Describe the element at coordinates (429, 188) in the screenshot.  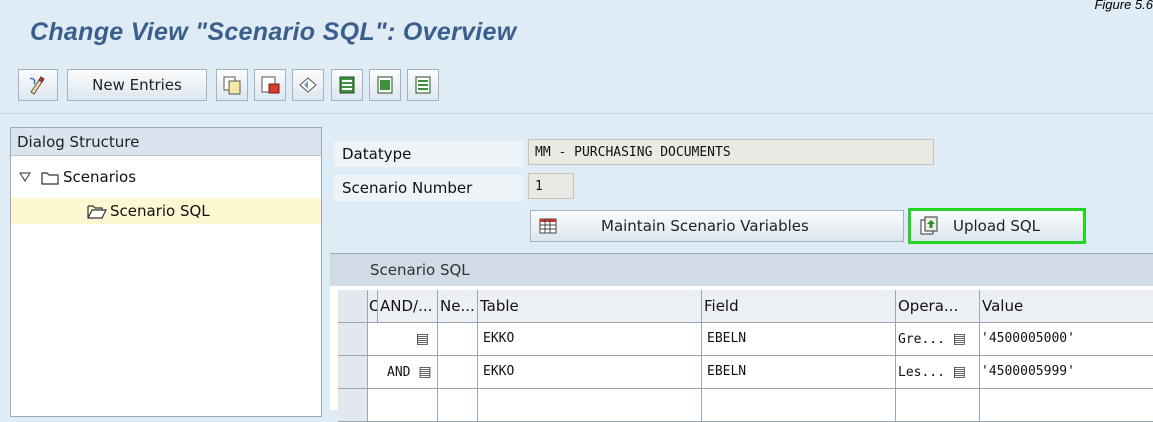
I see `scenario-number-label: Scenario Number` at that location.